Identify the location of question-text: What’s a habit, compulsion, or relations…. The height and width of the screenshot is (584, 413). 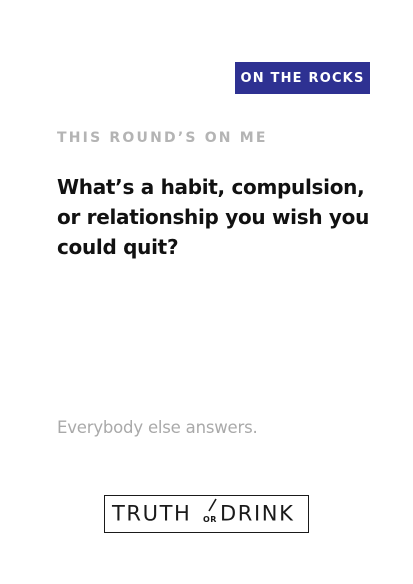
(213, 217).